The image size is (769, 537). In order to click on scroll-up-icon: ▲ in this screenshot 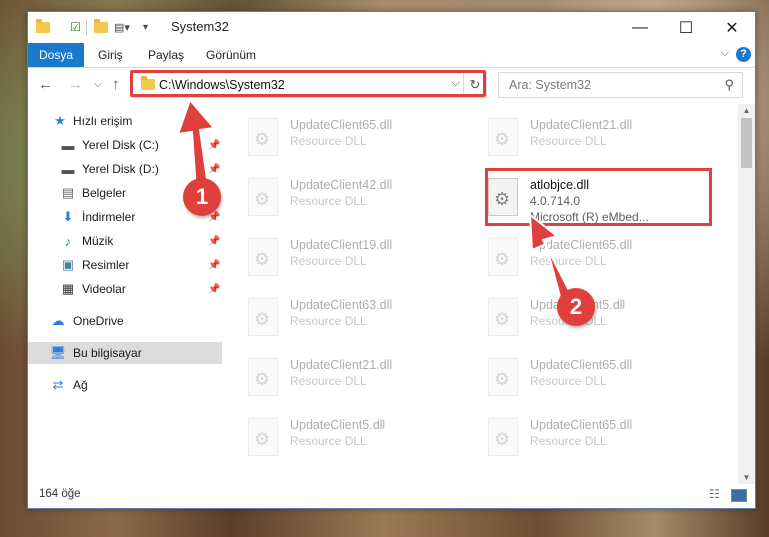, I will do `click(746, 110)`.